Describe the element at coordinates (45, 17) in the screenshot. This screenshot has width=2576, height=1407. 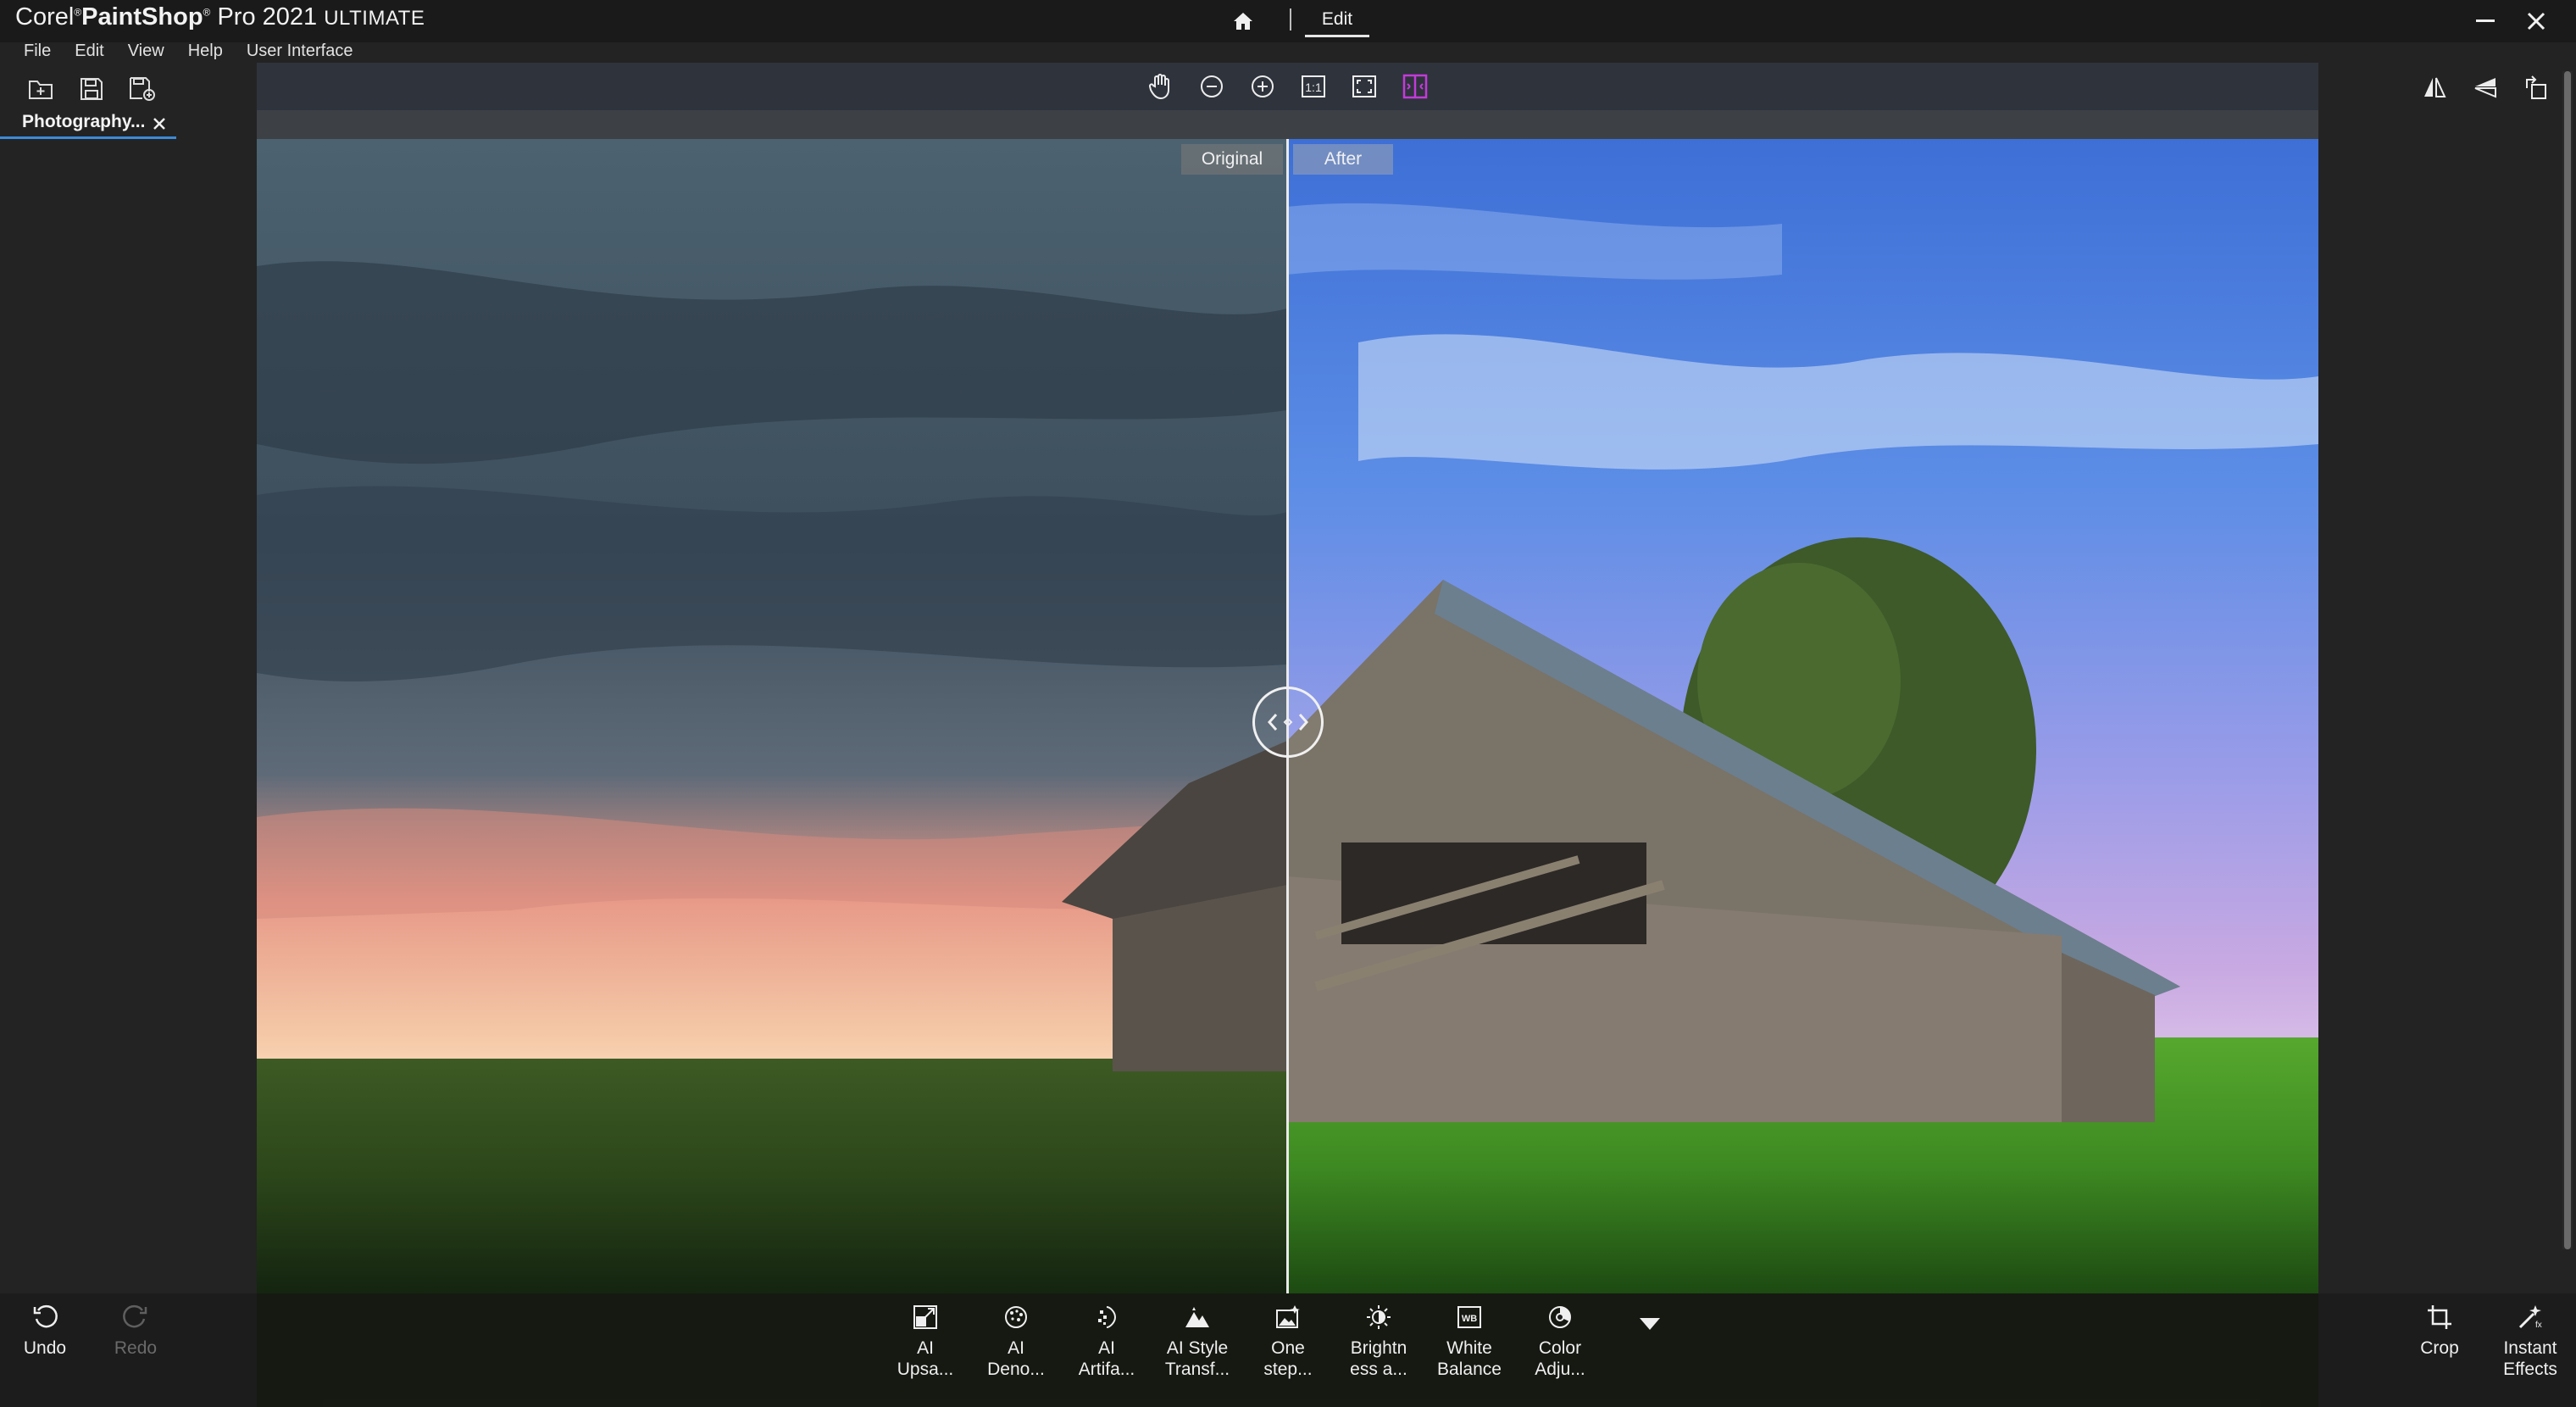
I see `brand-prefix: Corel` at that location.